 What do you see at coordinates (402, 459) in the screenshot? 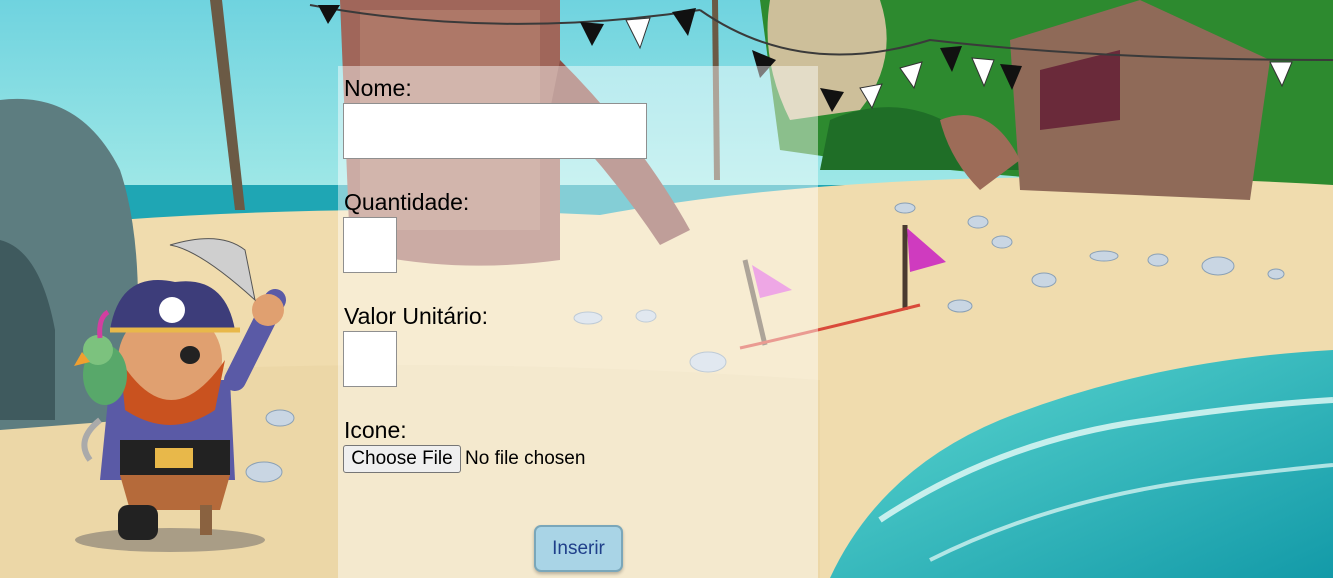
I see `choose-file-button: Choose File` at bounding box center [402, 459].